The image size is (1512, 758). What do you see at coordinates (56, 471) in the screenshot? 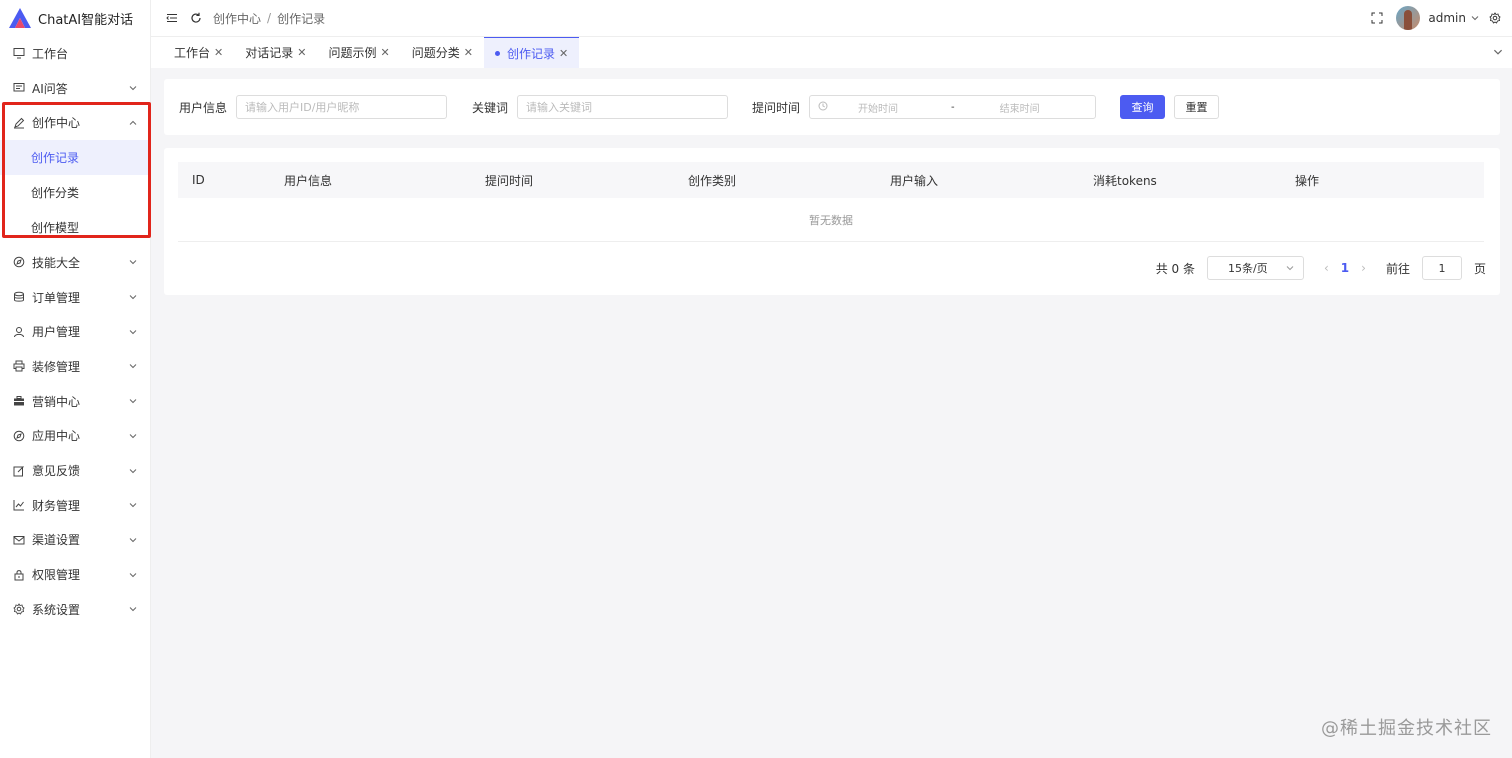
I see `sidebar-item-label: 意见反馈` at bounding box center [56, 471].